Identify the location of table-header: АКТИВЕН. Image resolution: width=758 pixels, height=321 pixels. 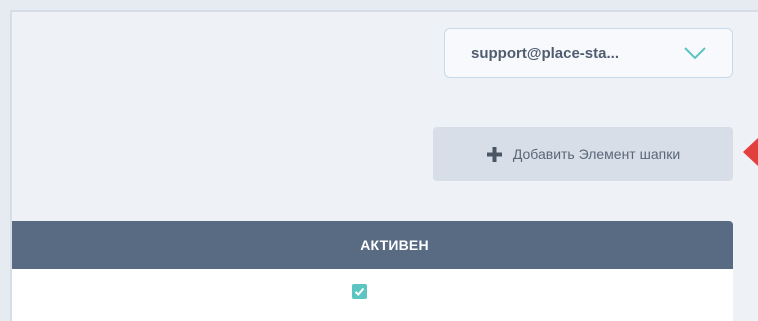
(372, 245).